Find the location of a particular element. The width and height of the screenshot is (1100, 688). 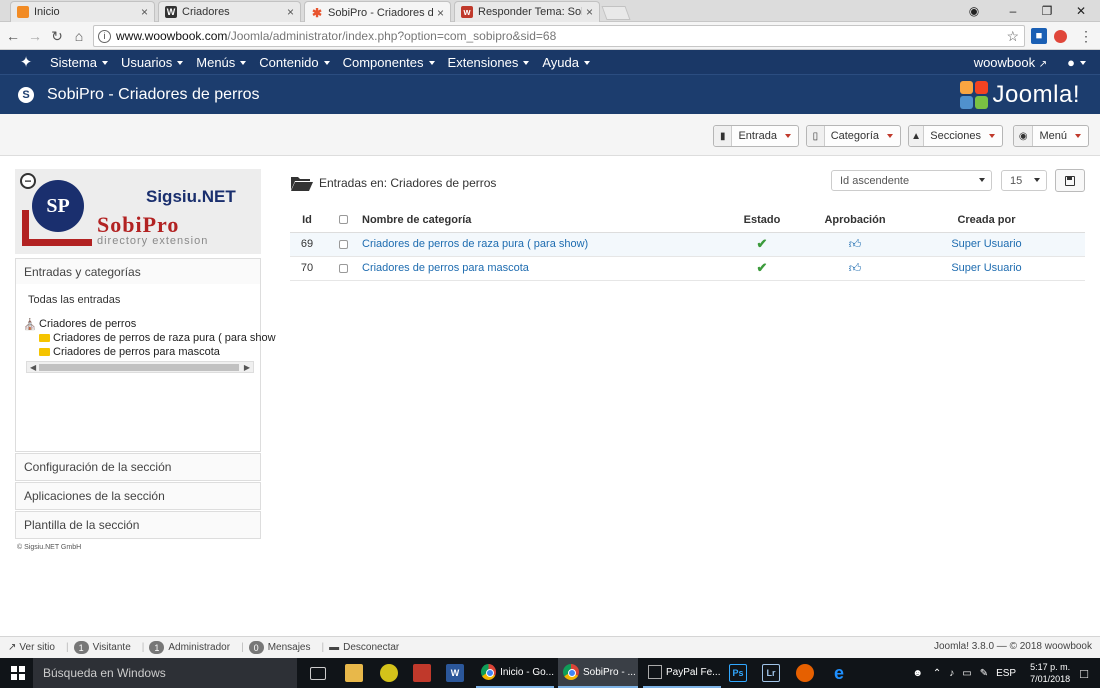

network-icon: ▭ is located at coordinates (966, 673).